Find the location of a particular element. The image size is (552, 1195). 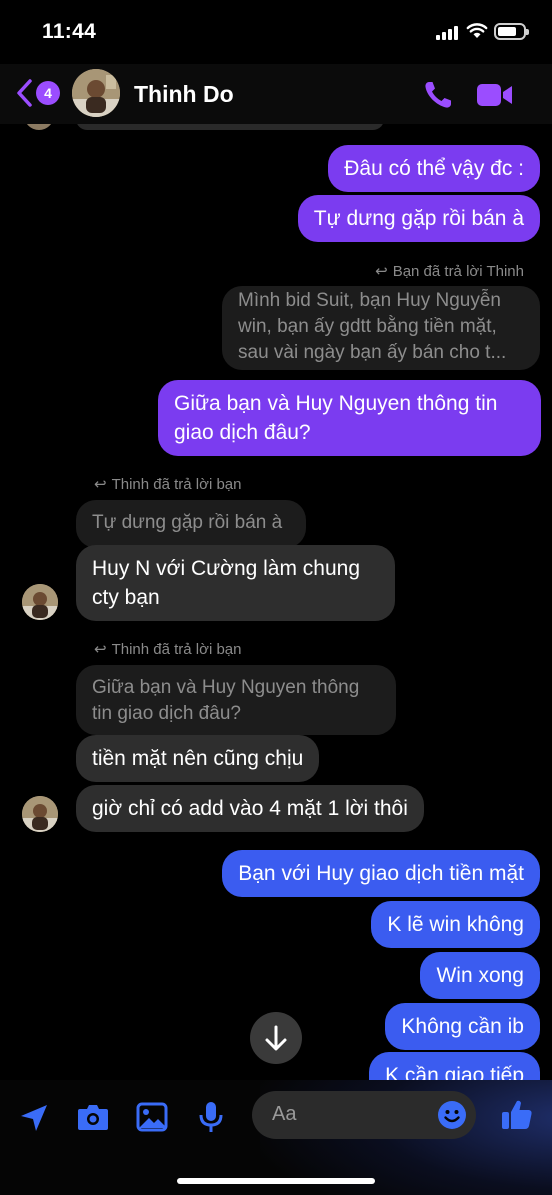

thumbs-up-icon is located at coordinates (517, 1115).